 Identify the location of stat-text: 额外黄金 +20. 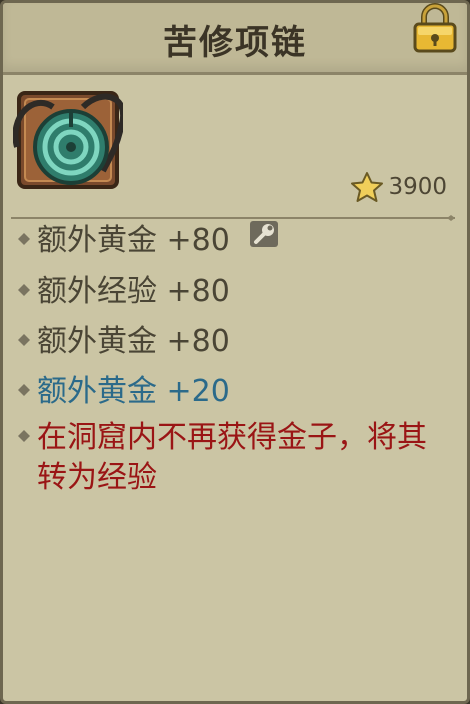
(133, 391).